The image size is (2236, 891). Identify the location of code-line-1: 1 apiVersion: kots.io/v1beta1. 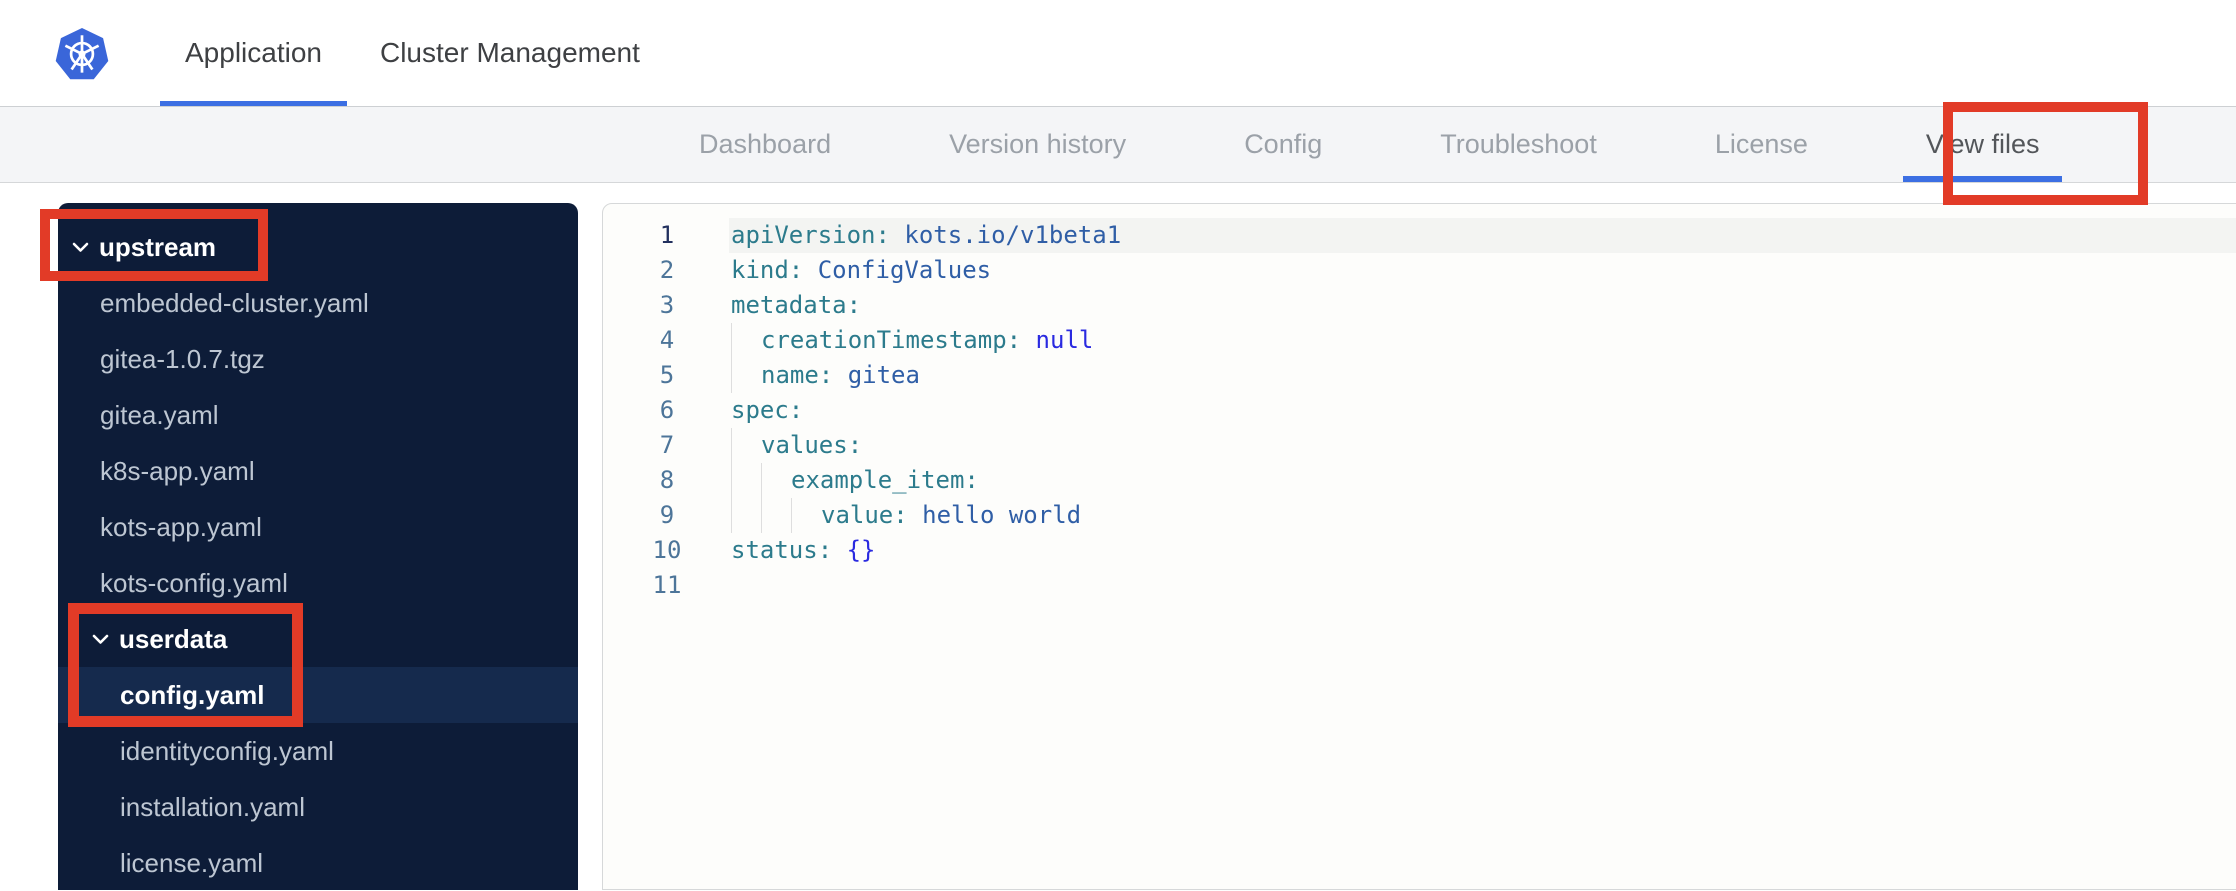
(1419, 235).